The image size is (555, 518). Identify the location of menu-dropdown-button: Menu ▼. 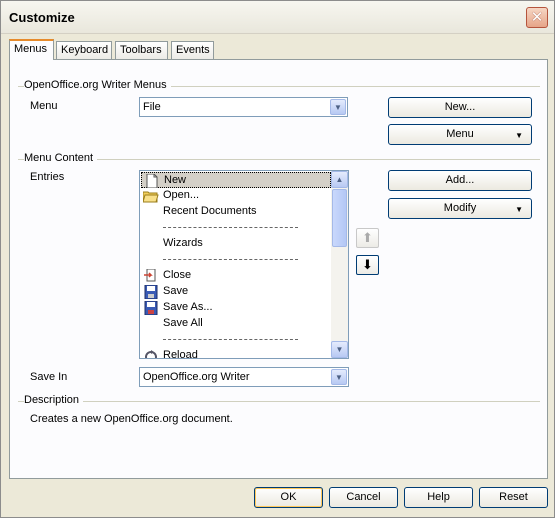
(460, 134).